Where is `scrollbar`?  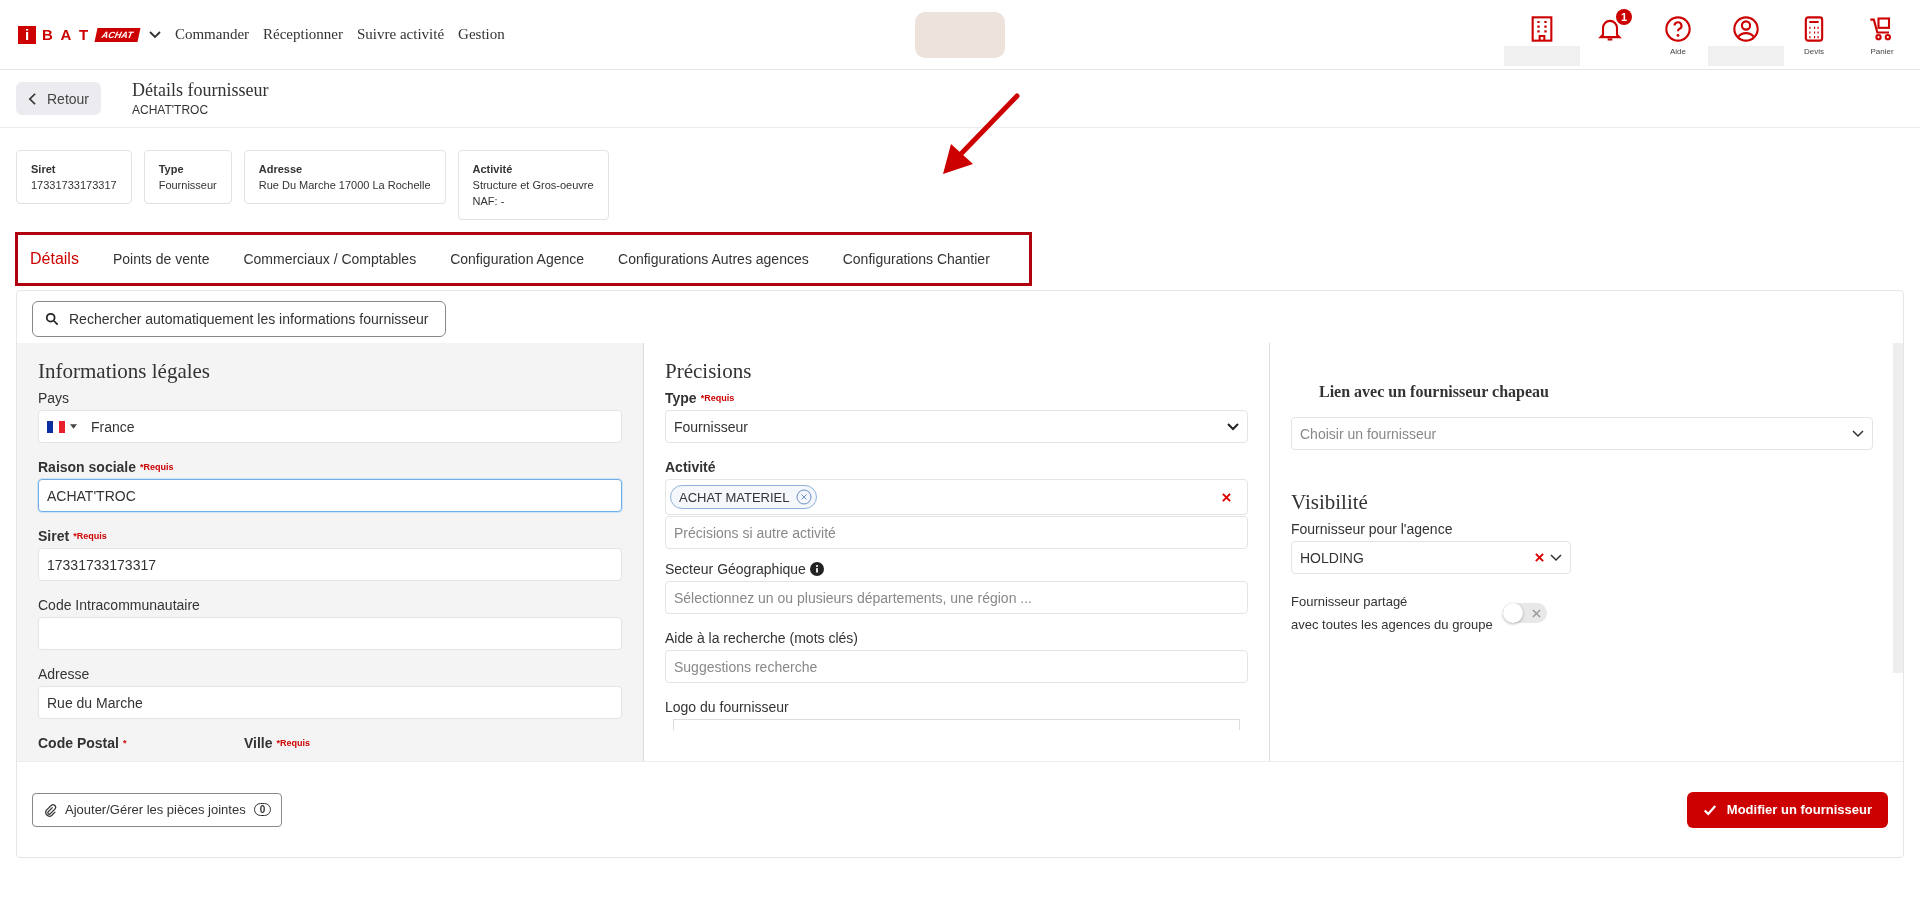
scrollbar is located at coordinates (1898, 508).